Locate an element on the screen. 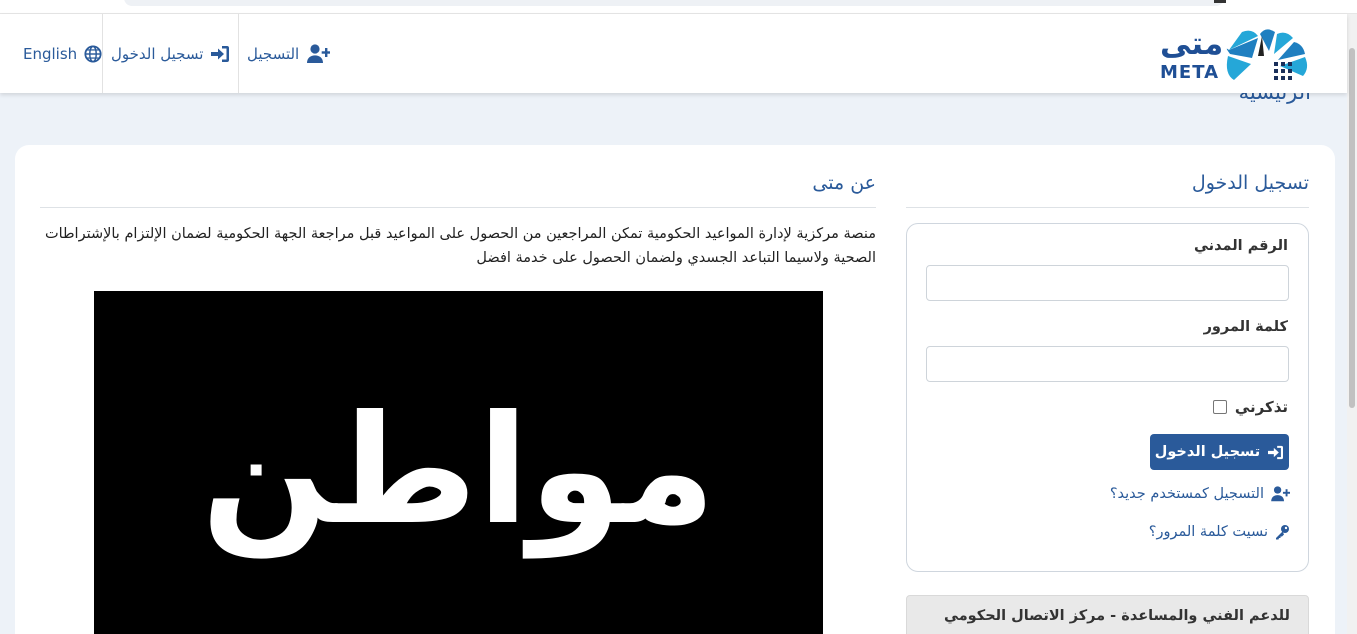 This screenshot has height=634, width=1357. language-switch-link: English is located at coordinates (62, 53).